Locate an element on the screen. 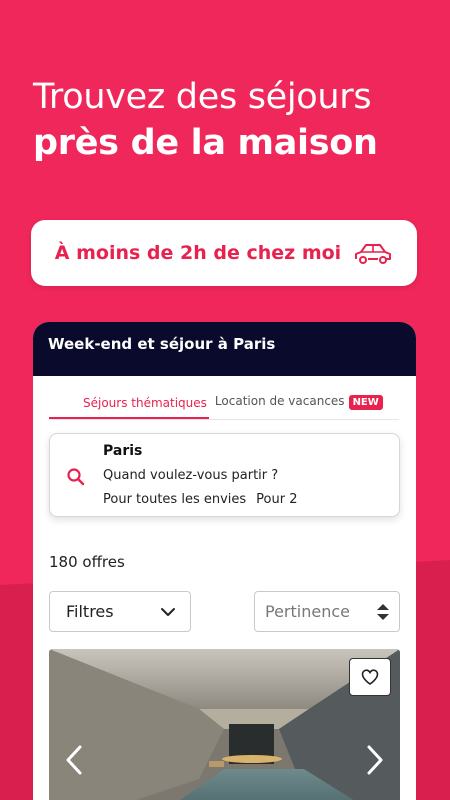  car-icon is located at coordinates (373, 254).